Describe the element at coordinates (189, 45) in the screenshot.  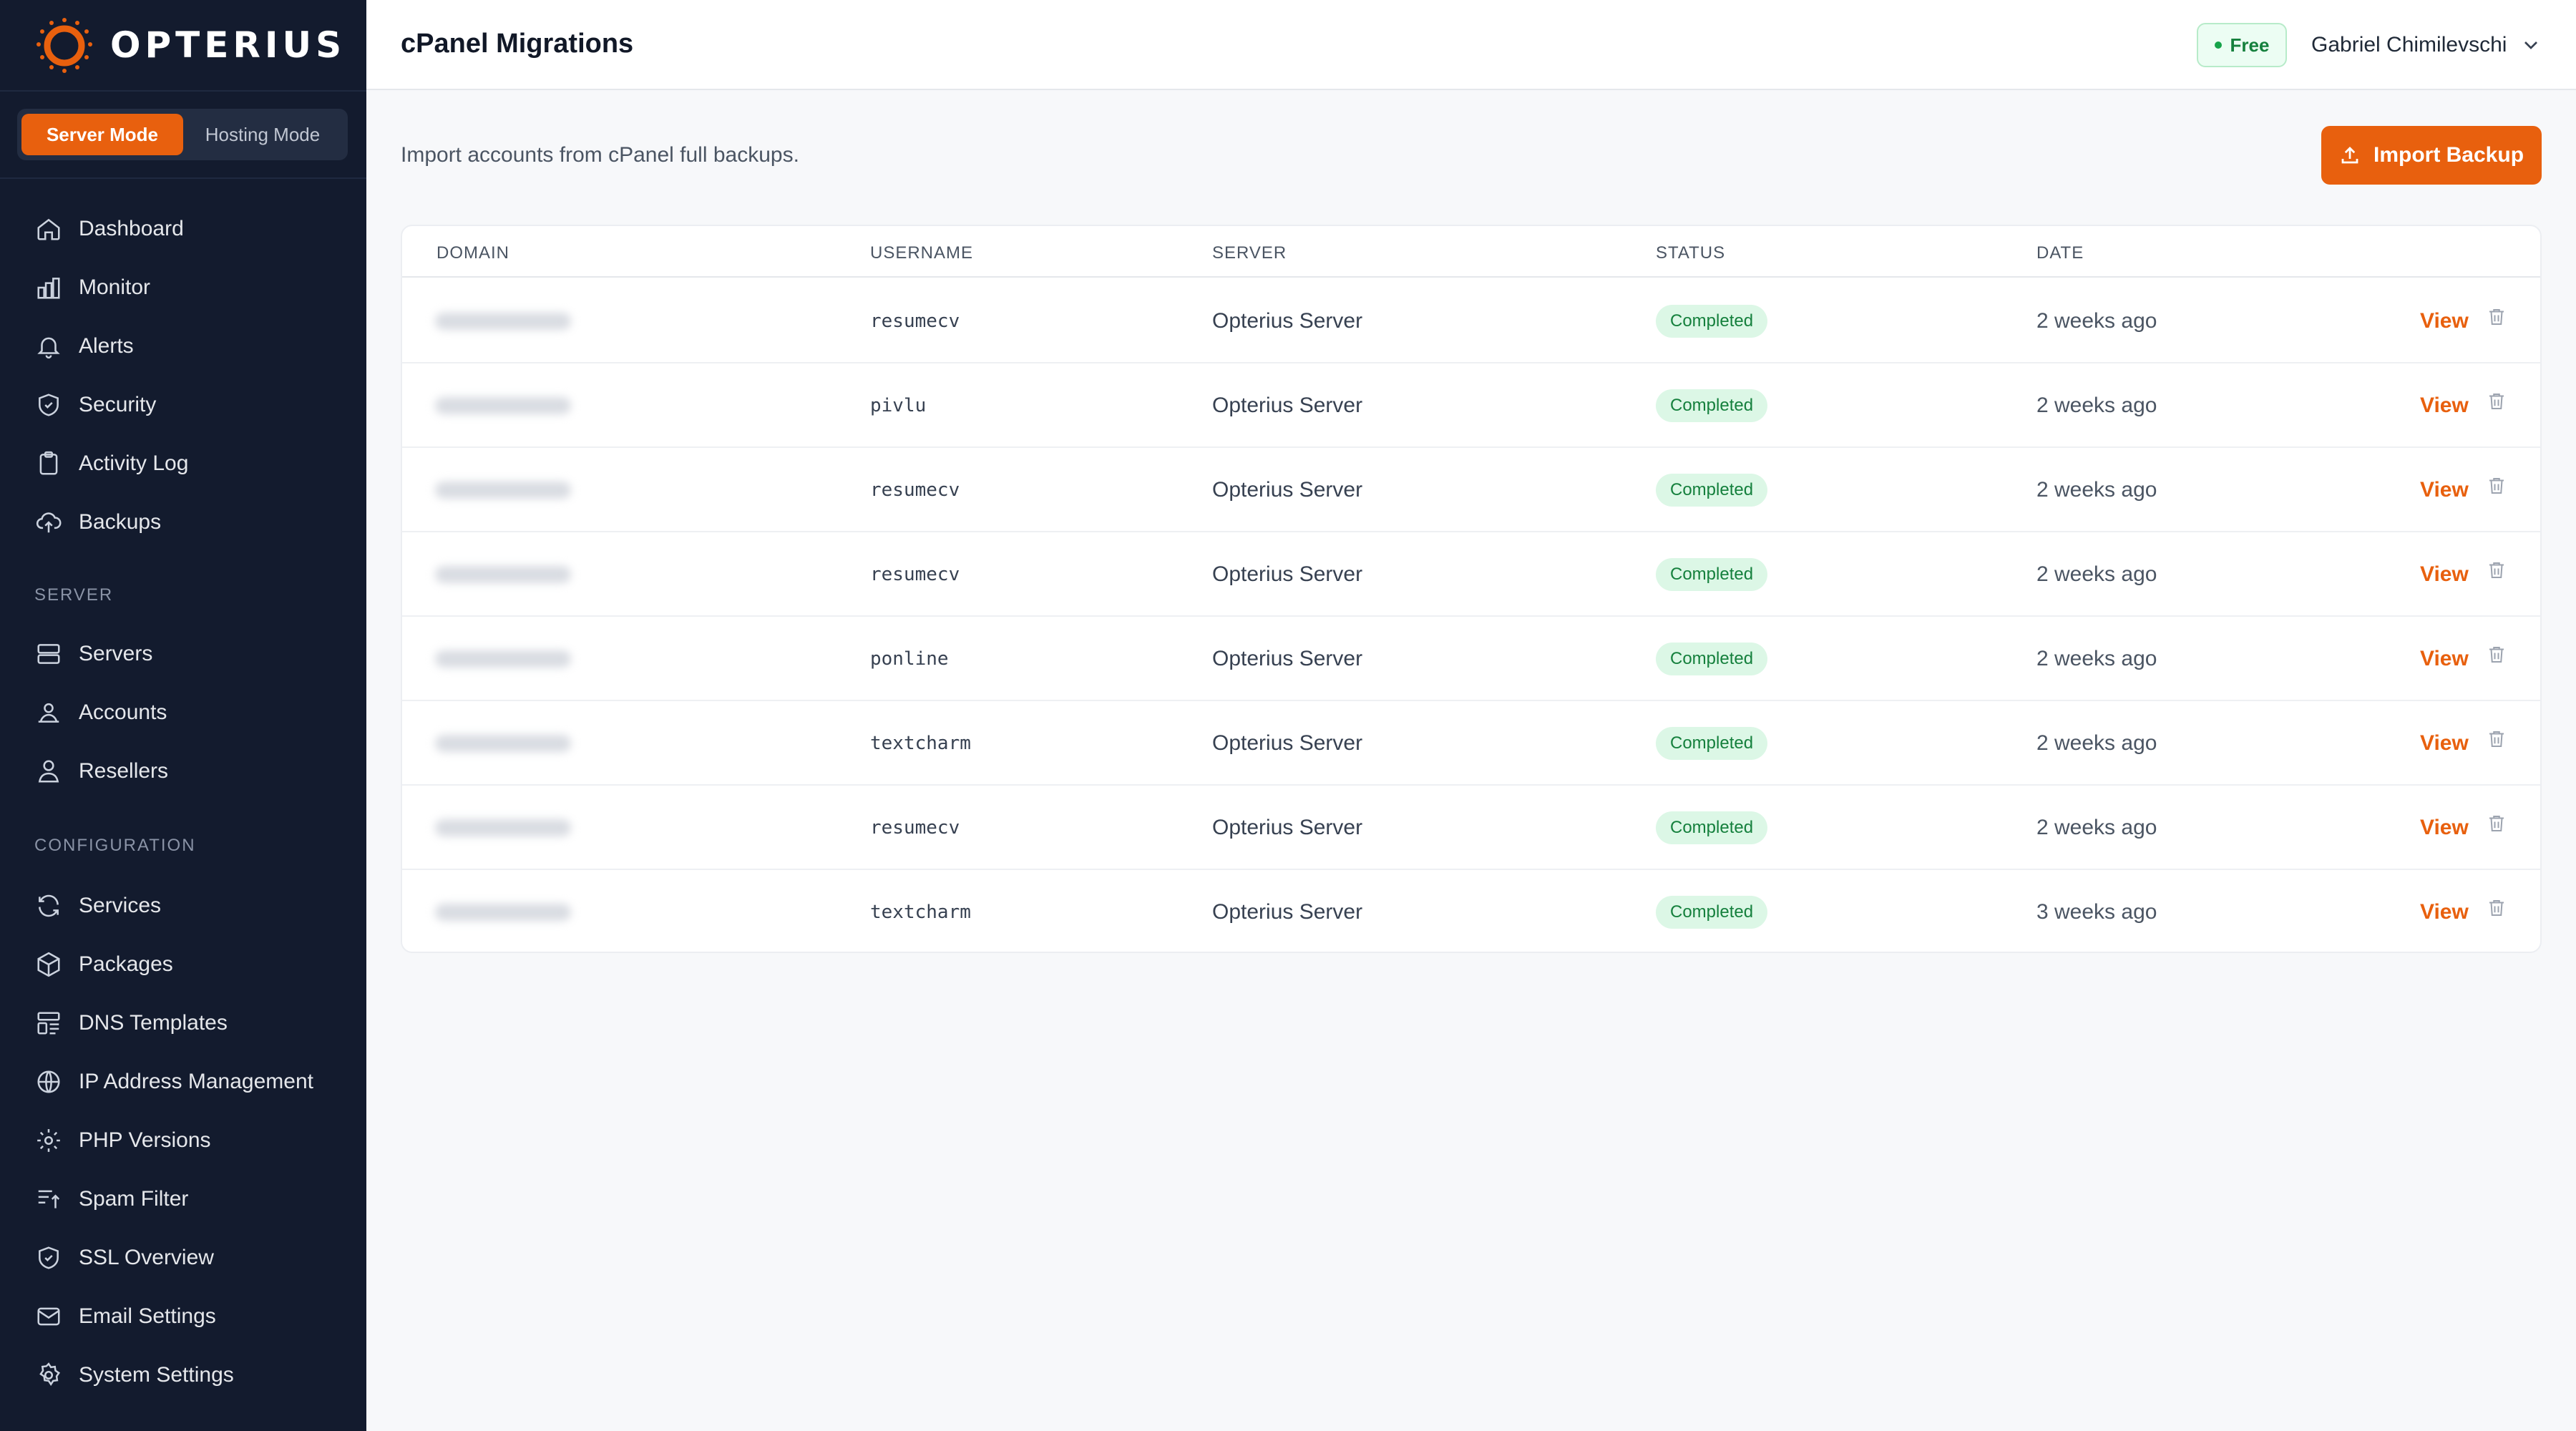
I see `brand-logo: OPTERIUS` at that location.